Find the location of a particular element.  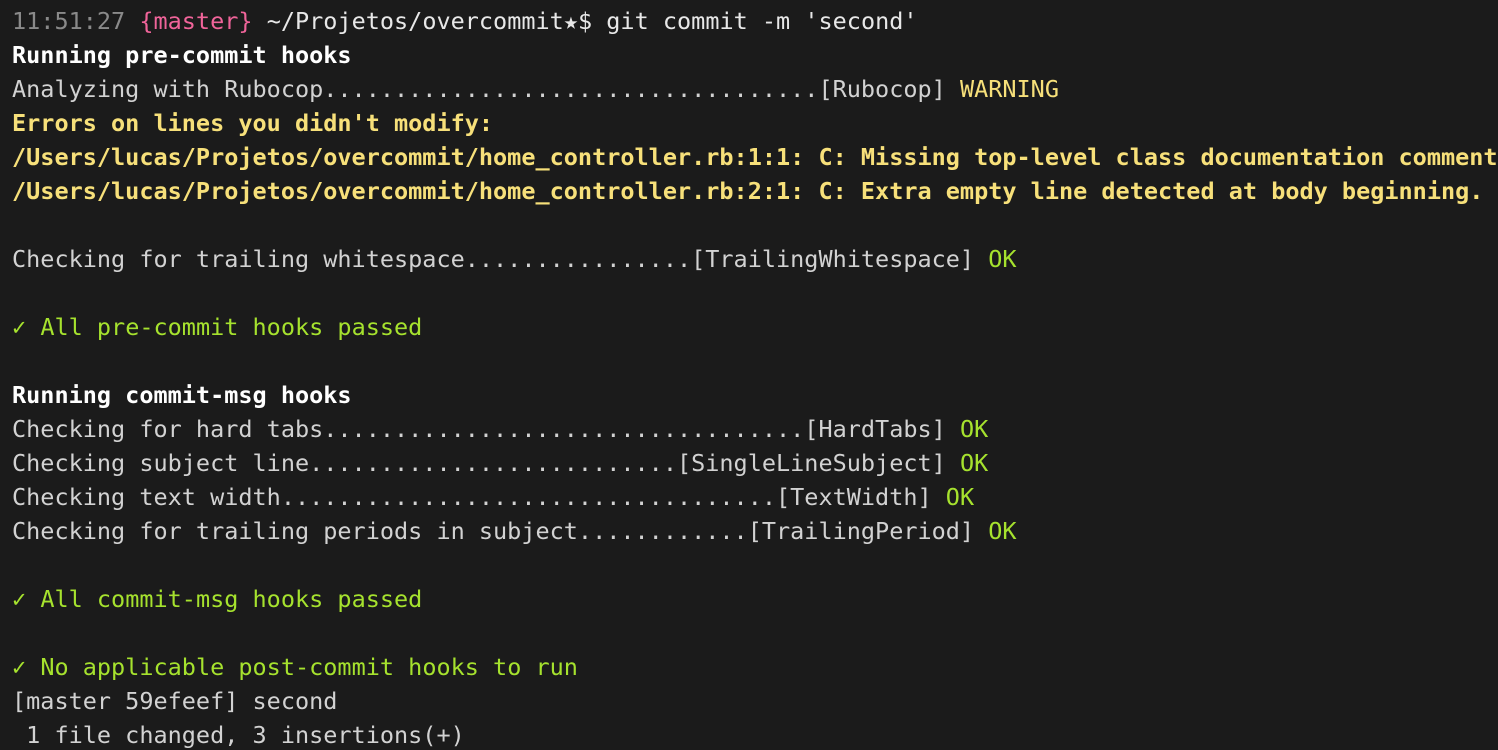

errors-heading: Errors on lines you didn't modify: is located at coordinates (253, 123).